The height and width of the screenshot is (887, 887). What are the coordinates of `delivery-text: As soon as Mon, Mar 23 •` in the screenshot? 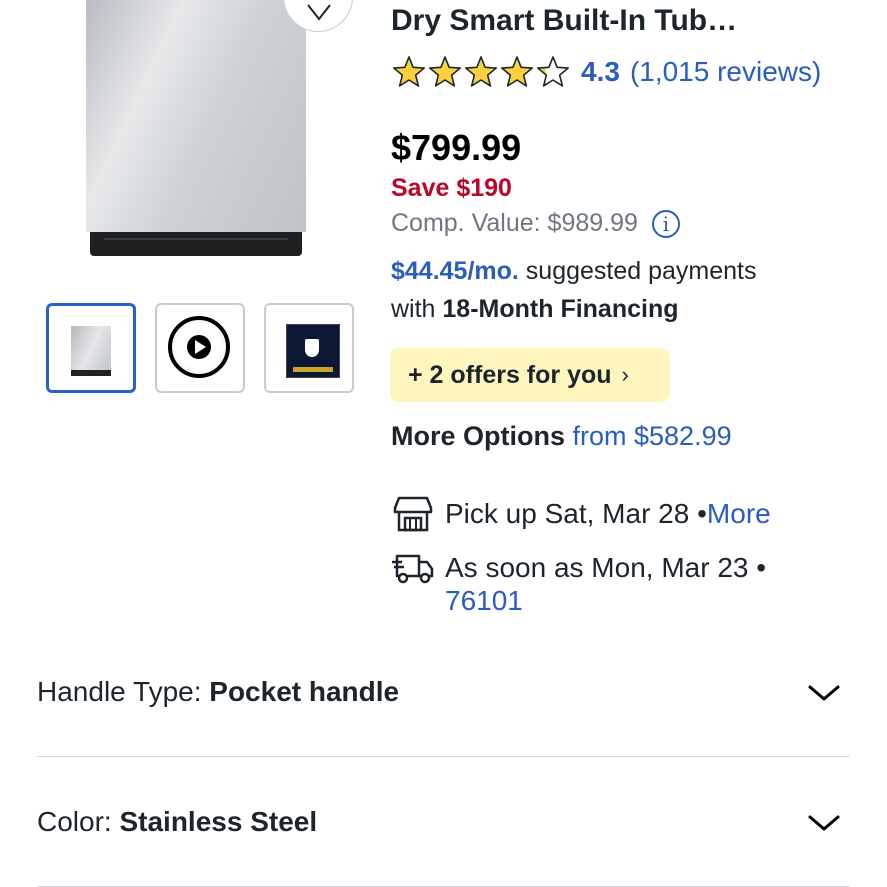 It's located at (606, 567).